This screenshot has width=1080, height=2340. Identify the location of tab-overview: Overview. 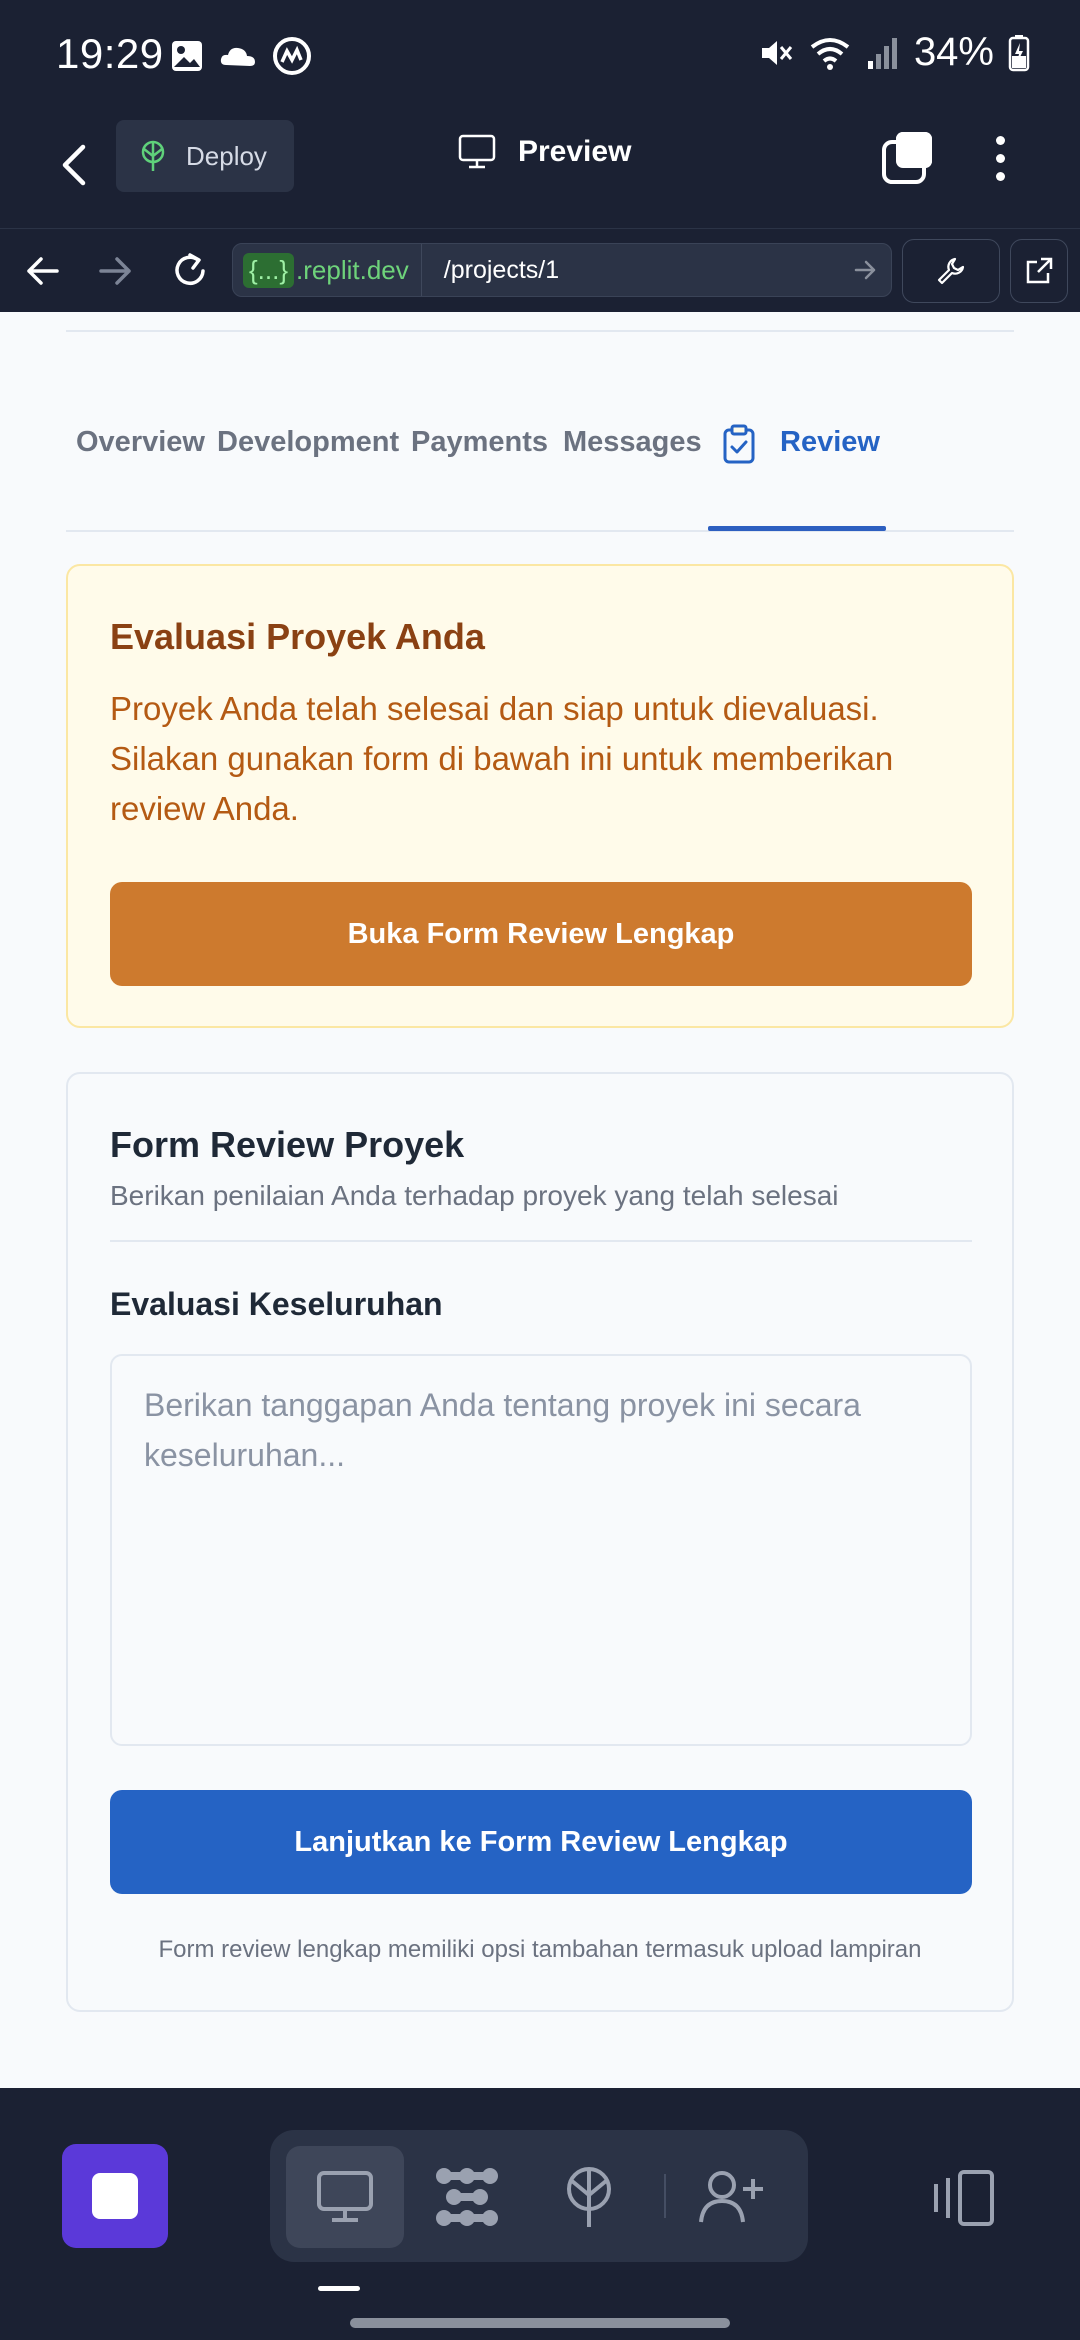
(140, 472).